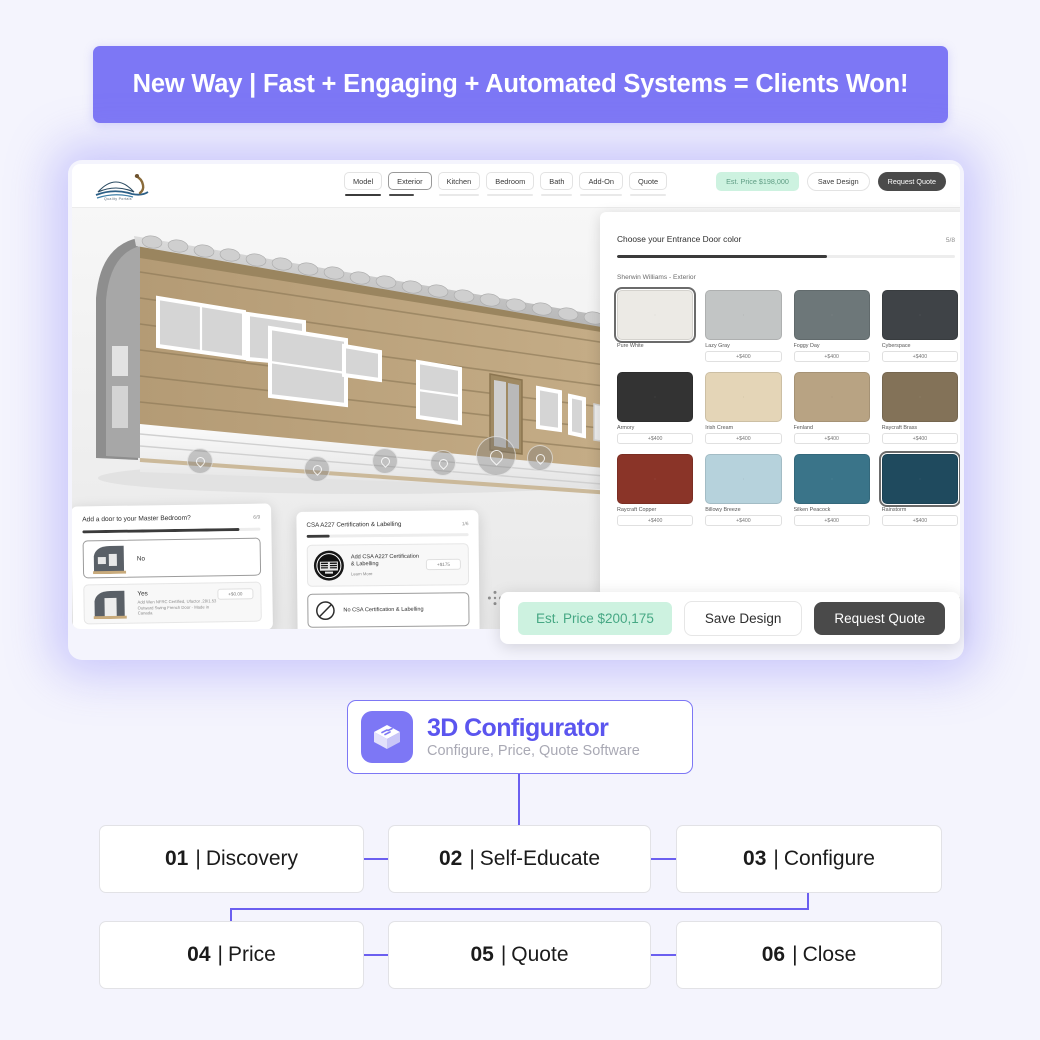  What do you see at coordinates (717, 346) in the screenshot?
I see `swatch-name: Lazy Gray` at bounding box center [717, 346].